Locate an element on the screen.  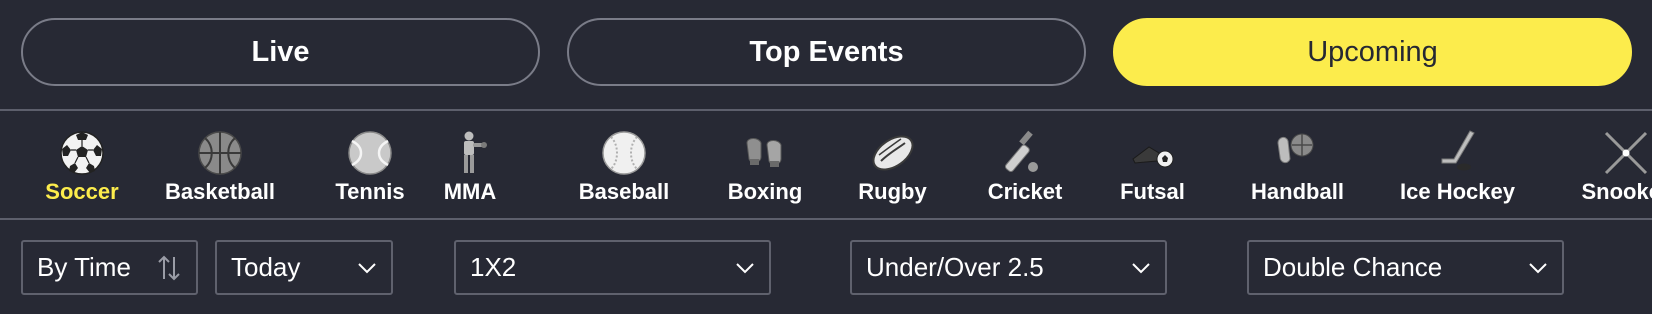
sport-futsal: Futsal is located at coordinates (1152, 164).